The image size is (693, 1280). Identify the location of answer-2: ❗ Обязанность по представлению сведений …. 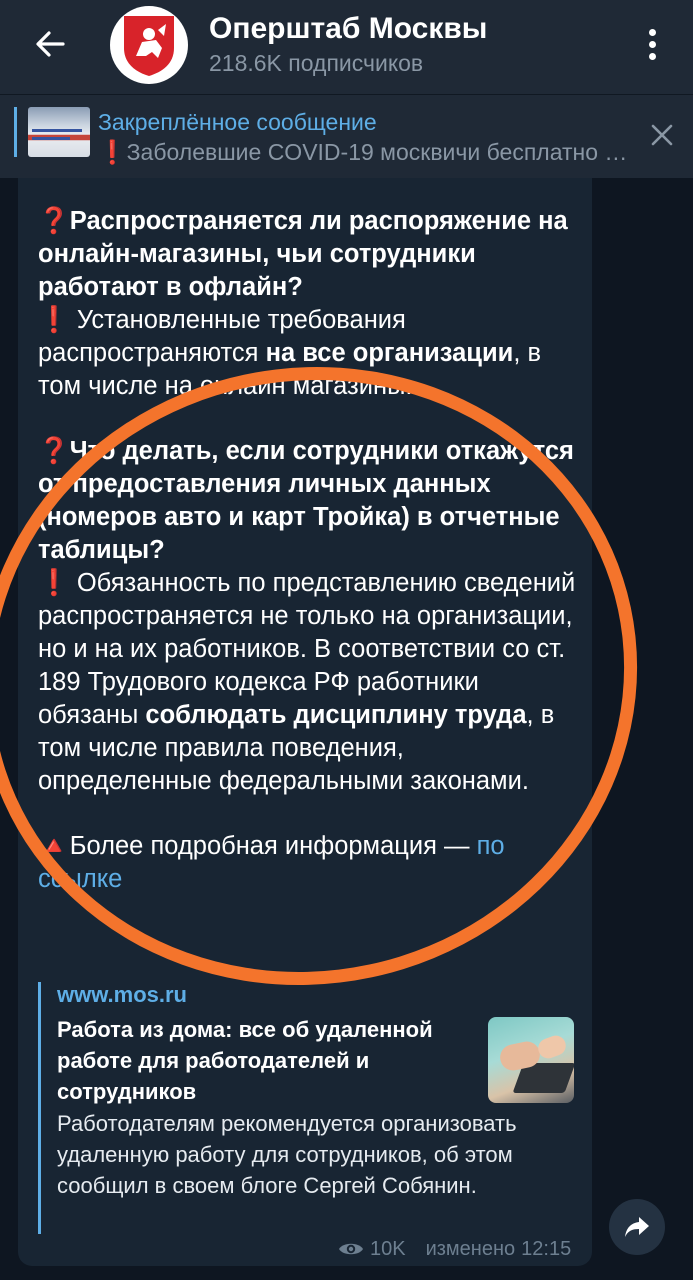
(307, 682).